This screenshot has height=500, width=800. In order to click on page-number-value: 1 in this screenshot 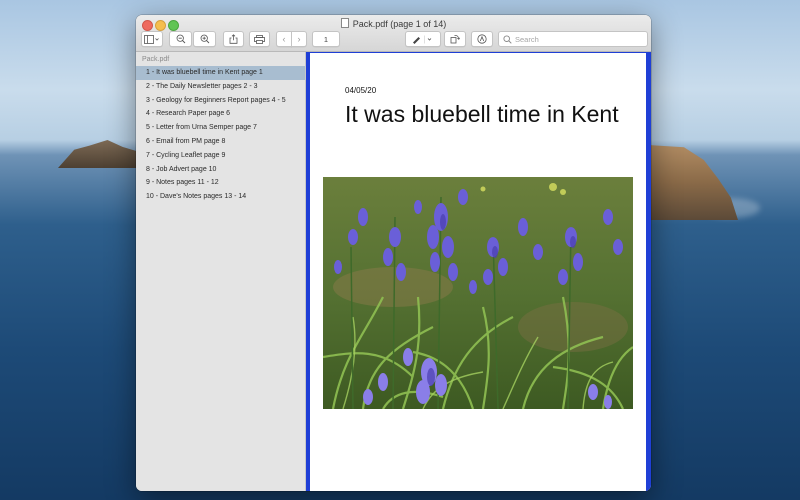, I will do `click(326, 39)`.